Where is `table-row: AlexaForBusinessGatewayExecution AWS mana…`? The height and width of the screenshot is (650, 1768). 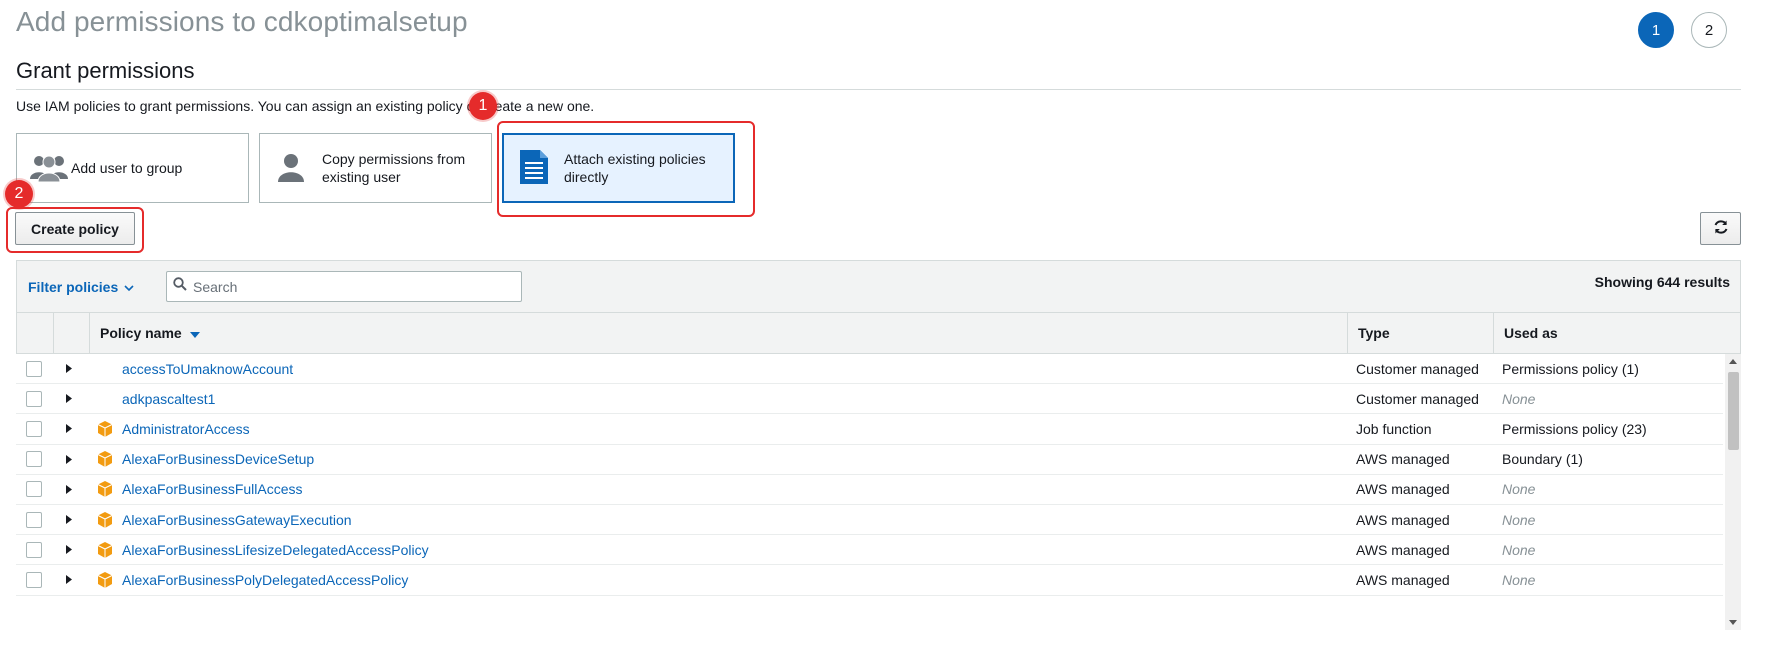
table-row: AlexaForBusinessGatewayExecution AWS mana… is located at coordinates (869, 520).